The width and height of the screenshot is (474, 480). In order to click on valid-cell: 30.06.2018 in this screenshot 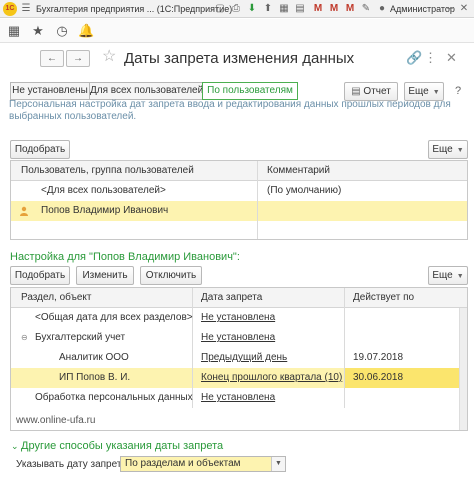, I will do `click(378, 377)`.